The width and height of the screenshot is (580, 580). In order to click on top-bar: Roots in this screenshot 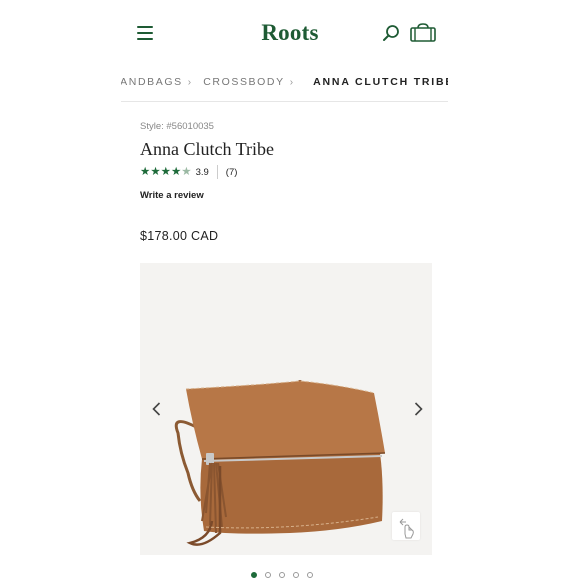, I will do `click(290, 31)`.